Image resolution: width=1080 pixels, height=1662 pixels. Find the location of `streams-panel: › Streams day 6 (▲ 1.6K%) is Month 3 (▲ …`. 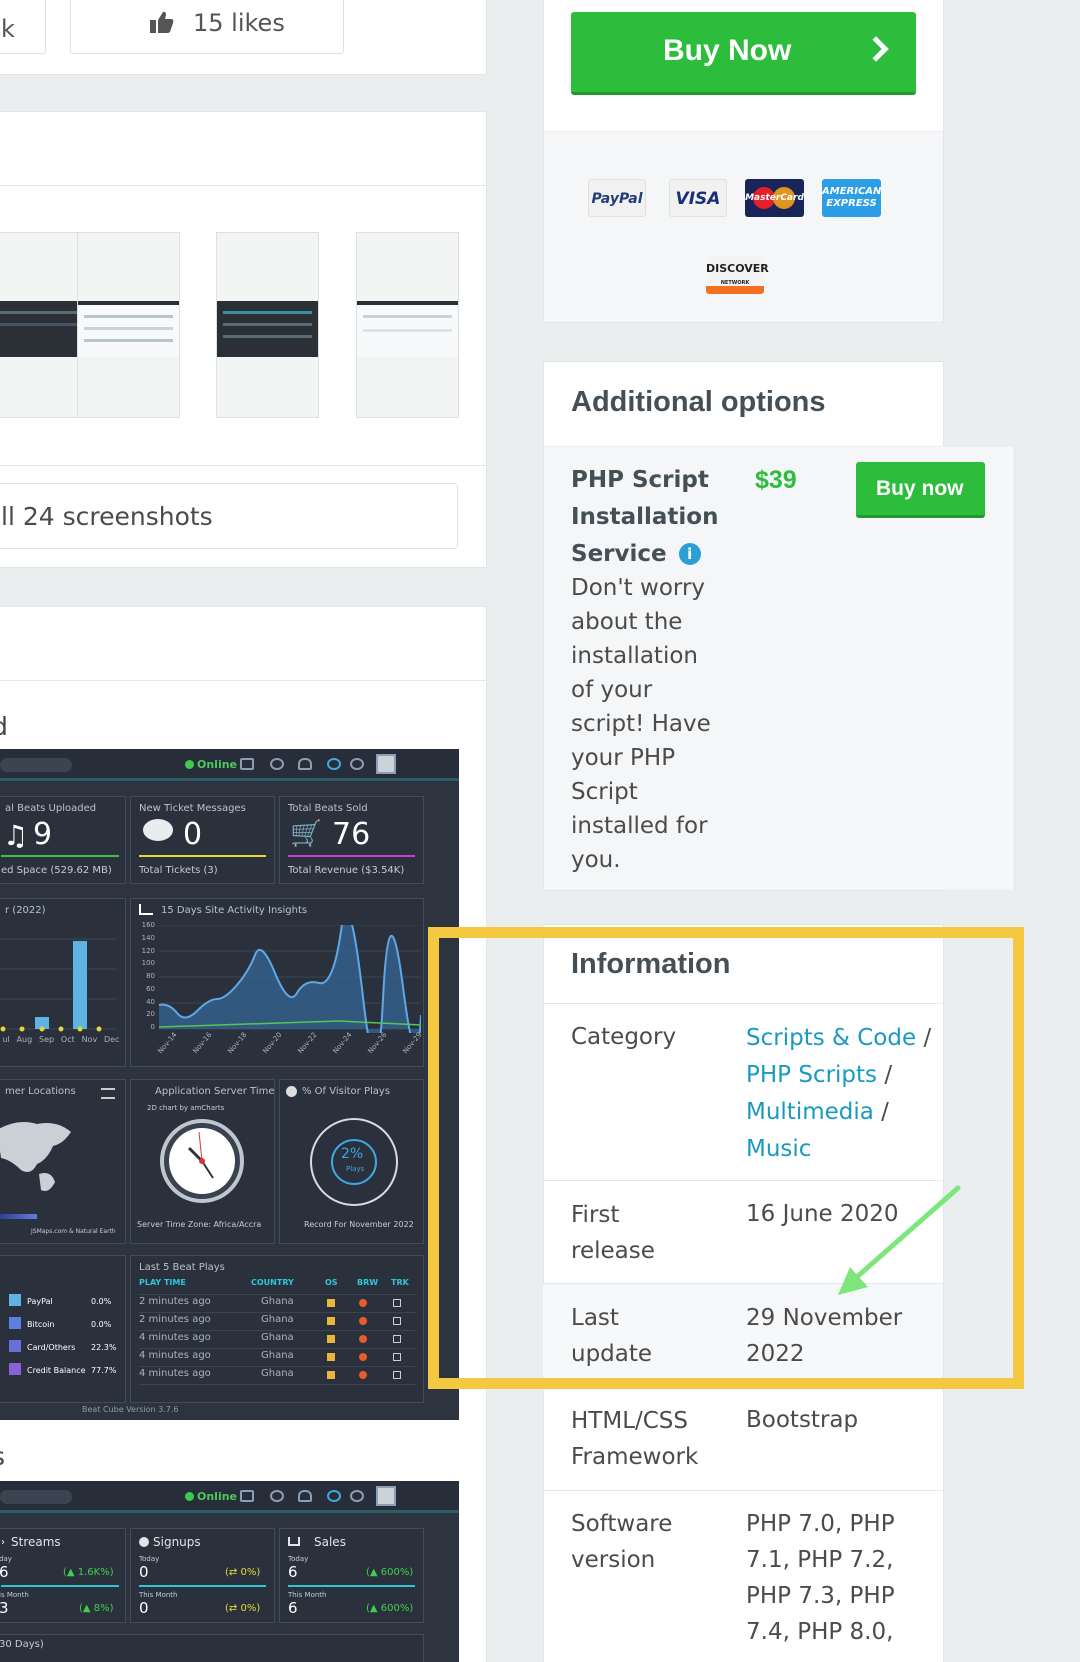

streams-panel: › Streams day 6 (▲ 1.6K%) is Month 3 (▲ … is located at coordinates (63, 1575).